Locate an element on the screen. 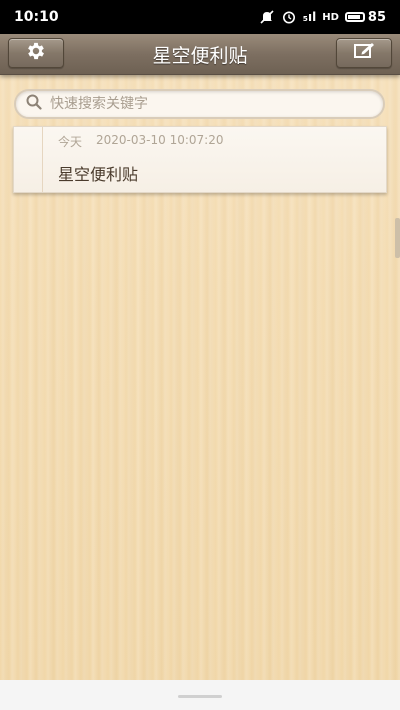 The height and width of the screenshot is (710, 400). search-bar is located at coordinates (199, 104).